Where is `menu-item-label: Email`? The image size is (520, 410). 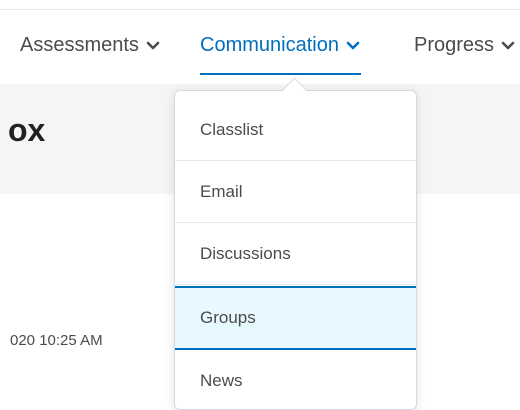
menu-item-label: Email is located at coordinates (221, 191).